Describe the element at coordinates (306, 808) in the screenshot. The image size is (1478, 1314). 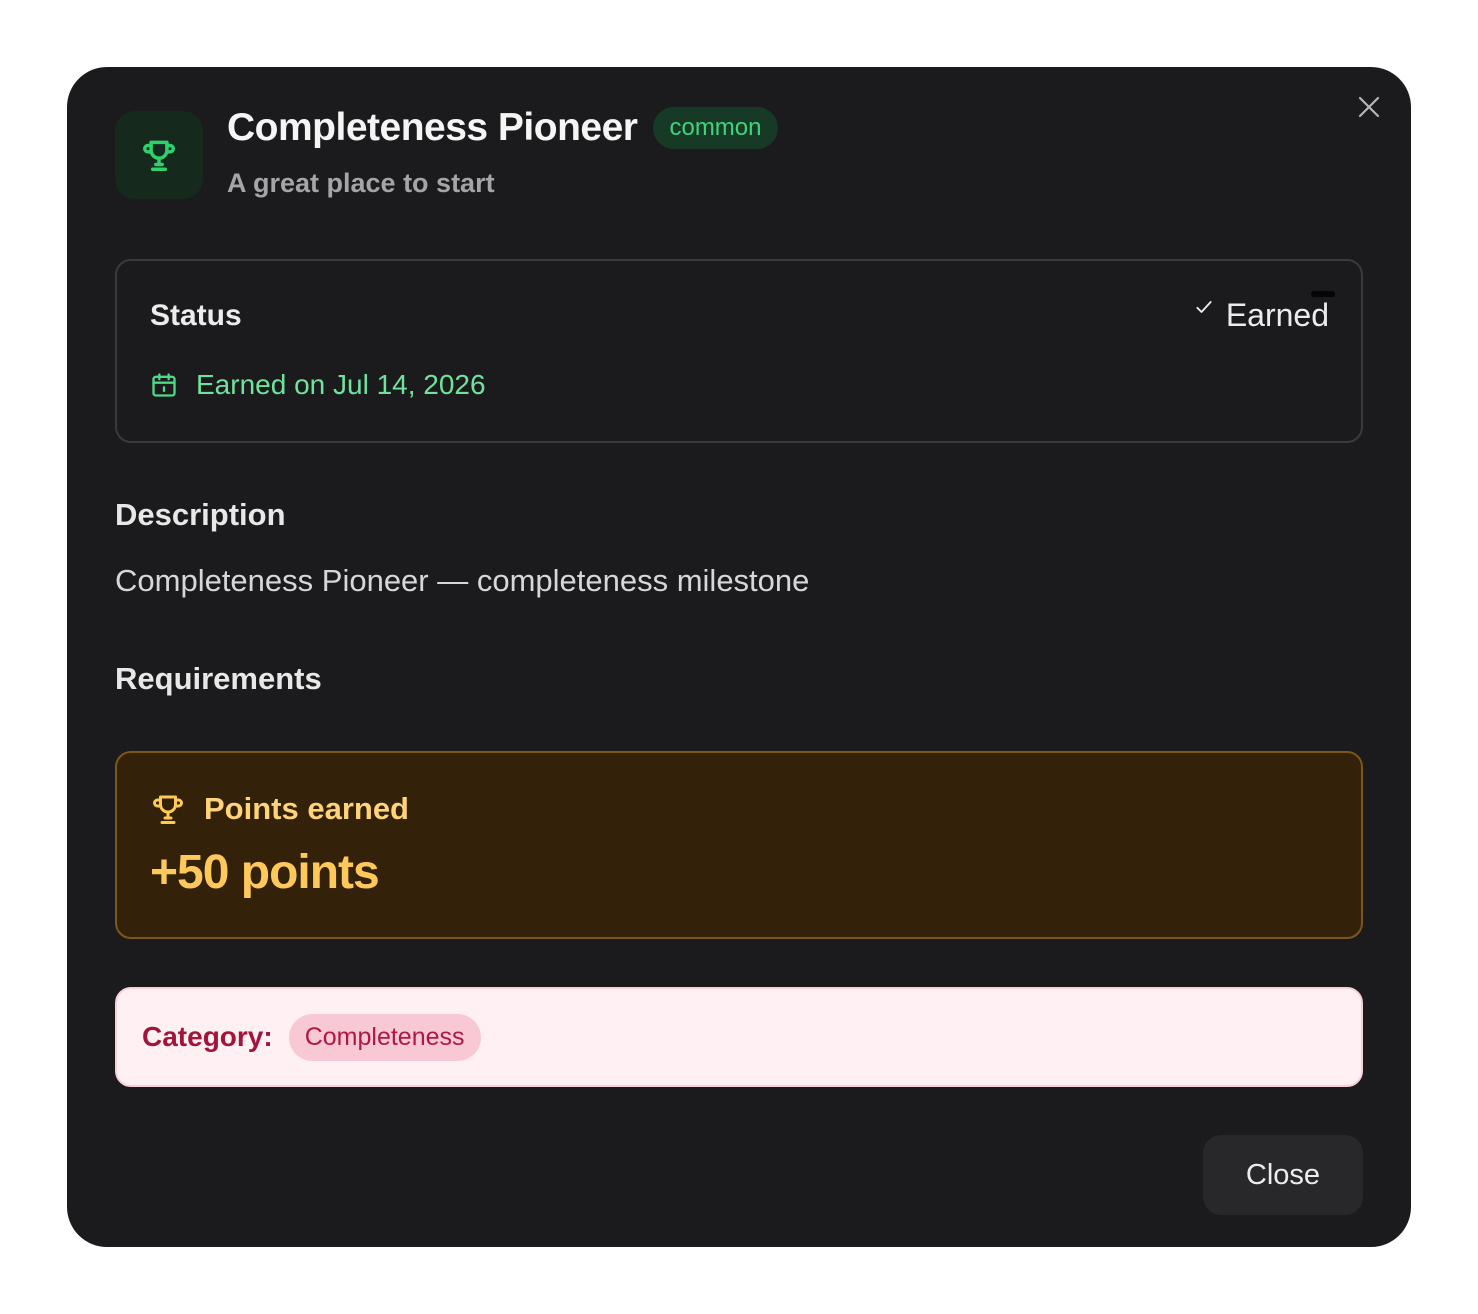
I see `points-label: Points earned` at that location.